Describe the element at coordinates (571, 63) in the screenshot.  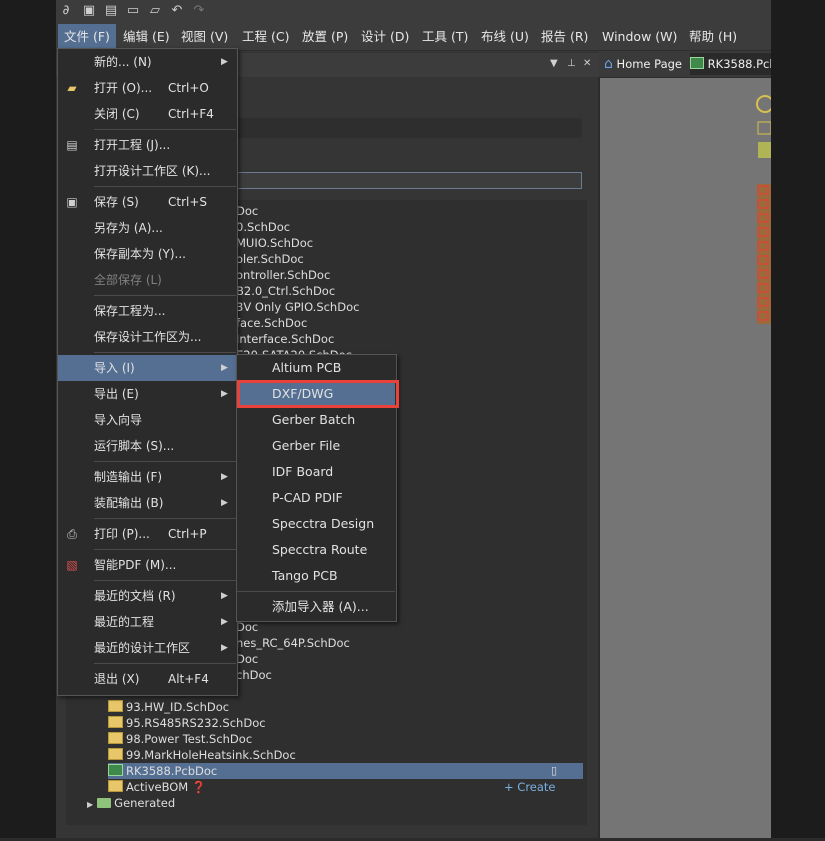
I see `panel-pin-icon: ⊥` at that location.